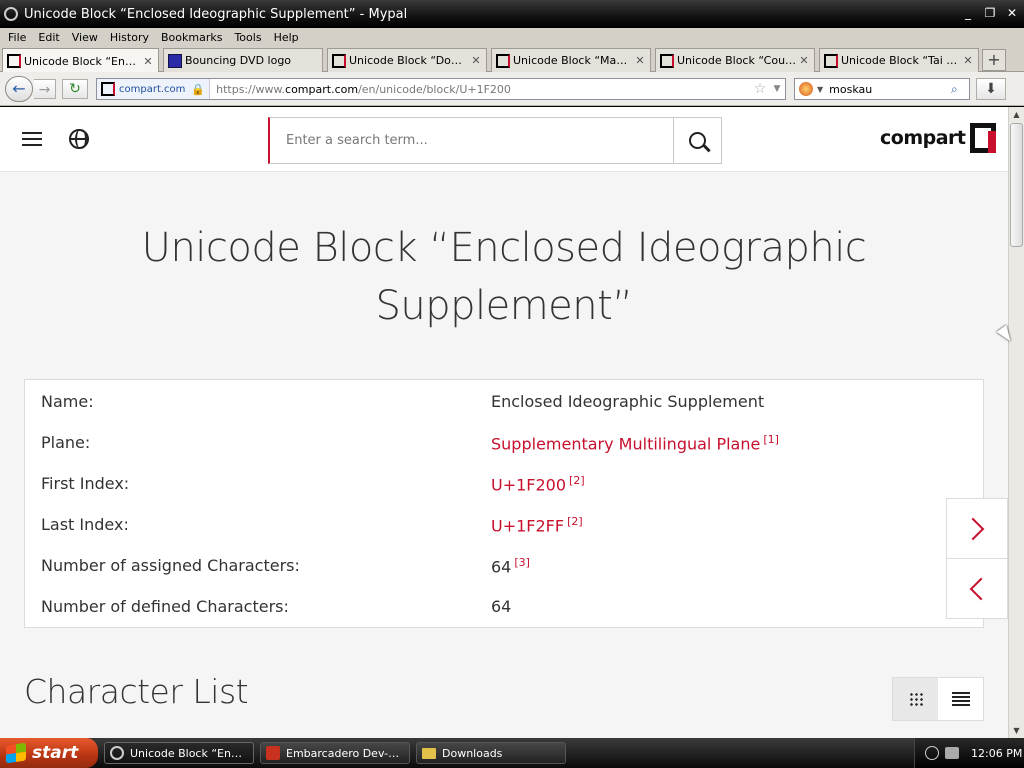 The image size is (1024, 768). What do you see at coordinates (760, 89) in the screenshot?
I see `bookmark-star-icon: ☆` at bounding box center [760, 89].